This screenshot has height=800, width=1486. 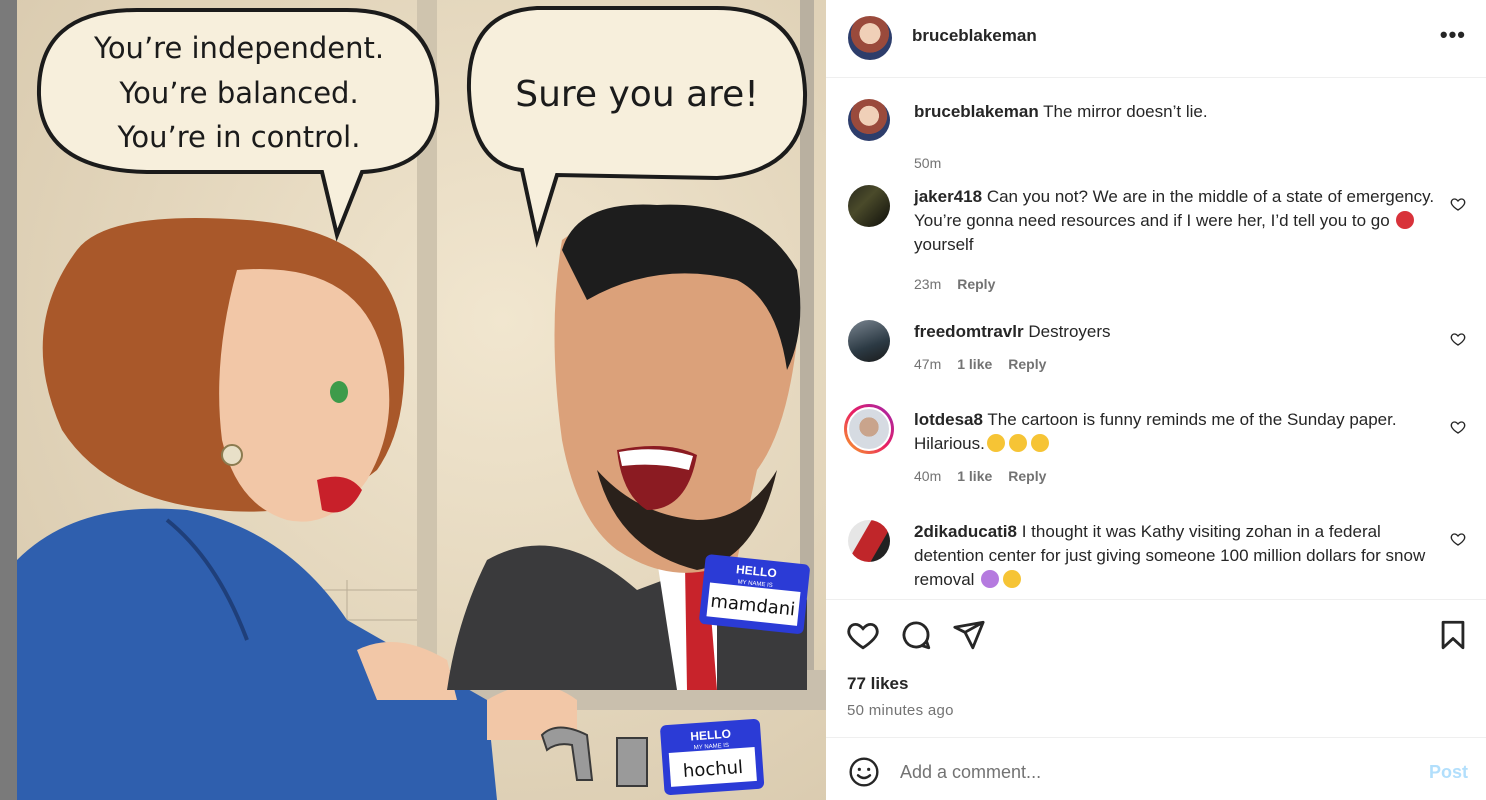 I want to click on comment-time: 47m, so click(x=928, y=364).